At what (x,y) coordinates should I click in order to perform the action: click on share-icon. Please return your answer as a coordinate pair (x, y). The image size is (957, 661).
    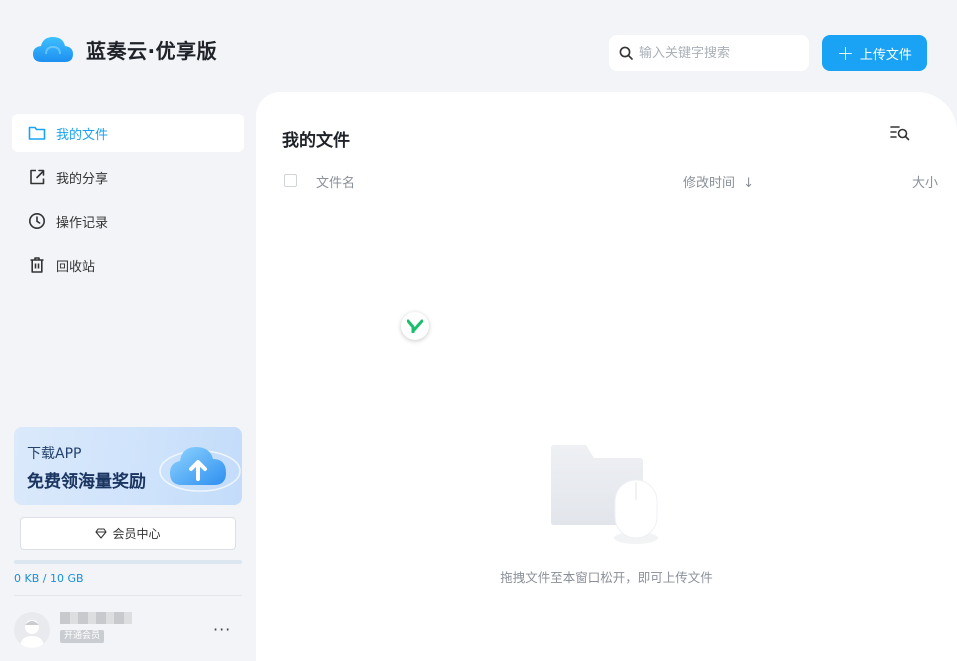
    Looking at the image, I should click on (37, 177).